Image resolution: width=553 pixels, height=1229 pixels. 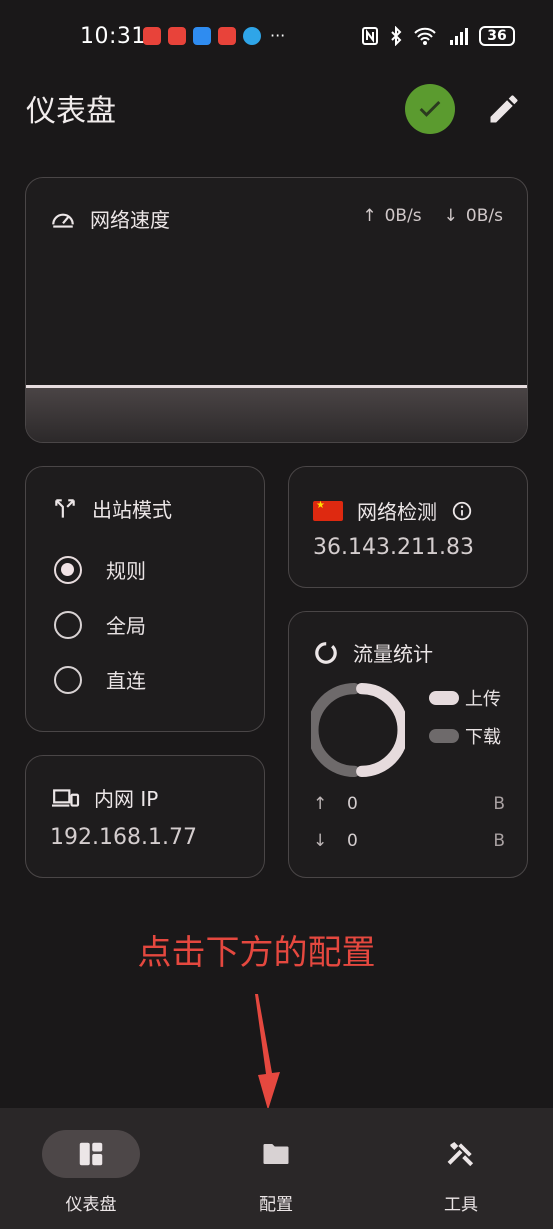 What do you see at coordinates (409, 841) in the screenshot?
I see `traffic-download-row: ↓ 0 B` at bounding box center [409, 841].